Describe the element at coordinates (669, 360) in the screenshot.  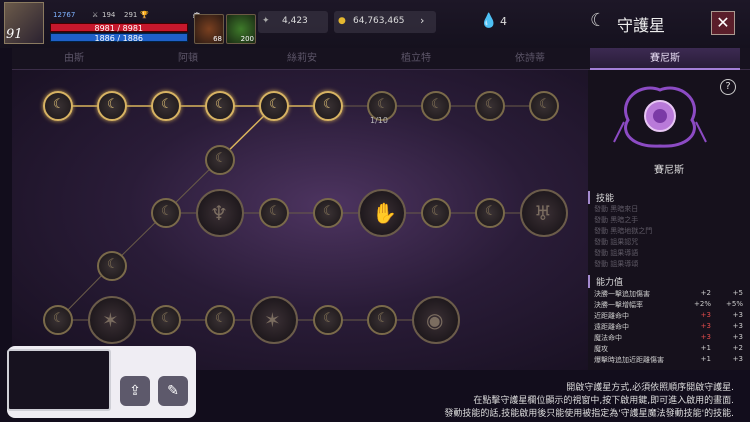
I see `stat-row: 爆擊時追加近距離傷害 +1 +3` at that location.